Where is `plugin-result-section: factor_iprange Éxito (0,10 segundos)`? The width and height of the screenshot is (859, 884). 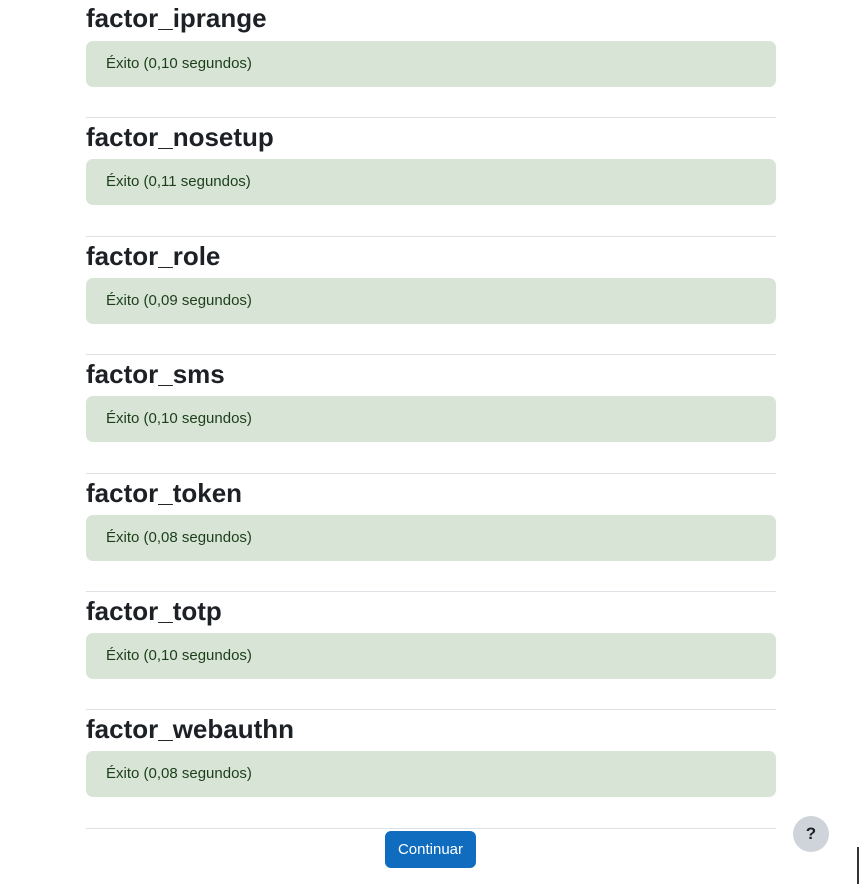
plugin-result-section: factor_iprange Éxito (0,10 segundos) is located at coordinates (431, 59).